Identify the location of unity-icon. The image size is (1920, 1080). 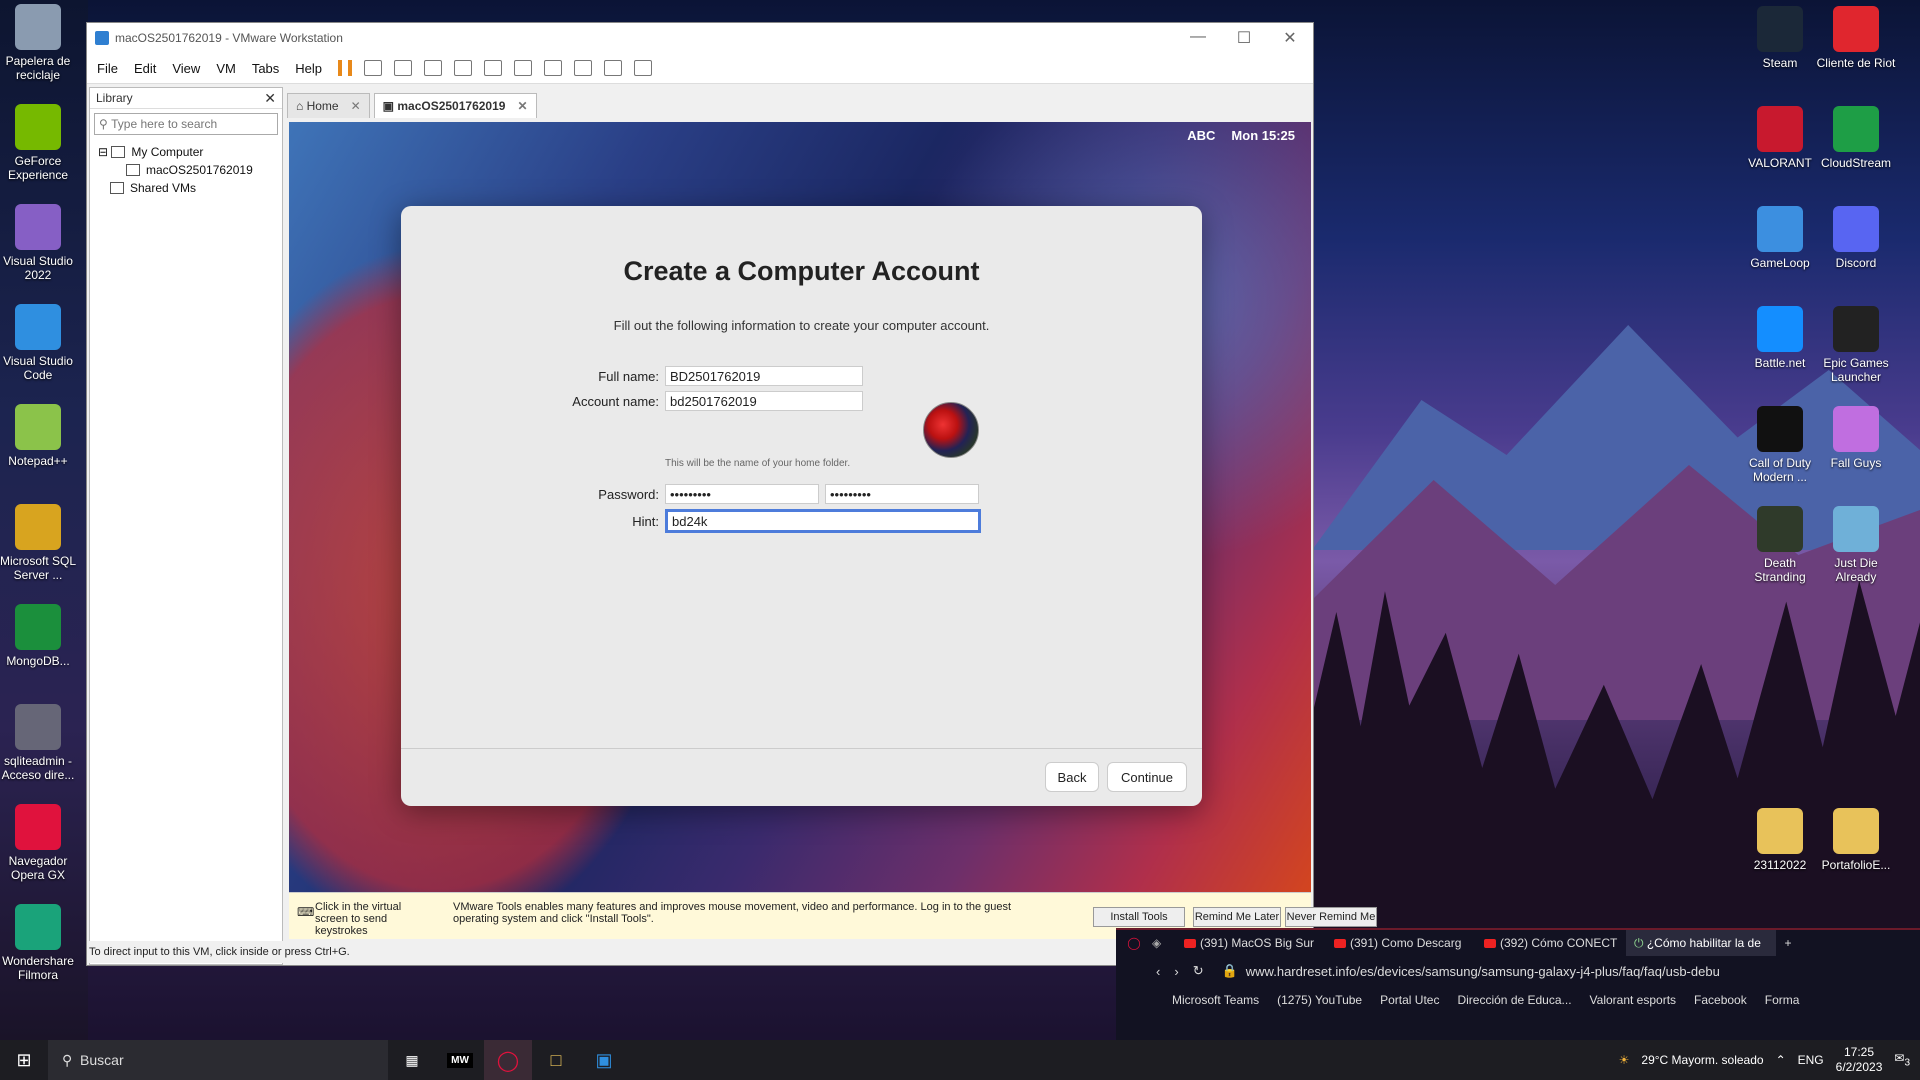
(583, 68).